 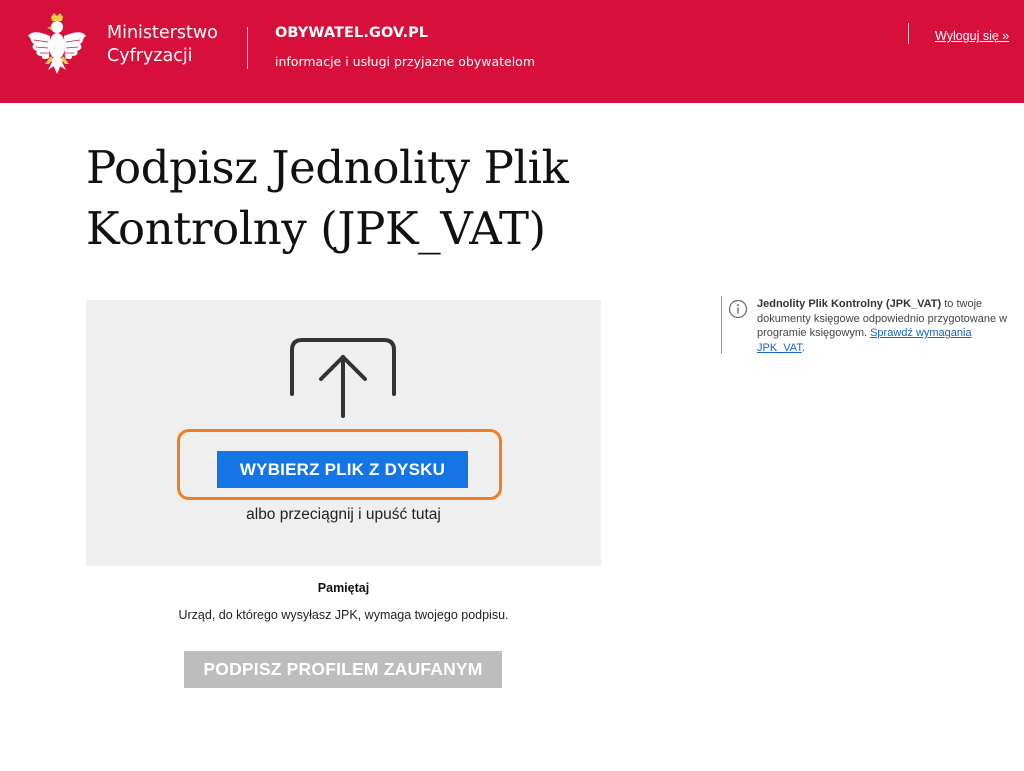 What do you see at coordinates (247, 48) in the screenshot?
I see `header-divider` at bounding box center [247, 48].